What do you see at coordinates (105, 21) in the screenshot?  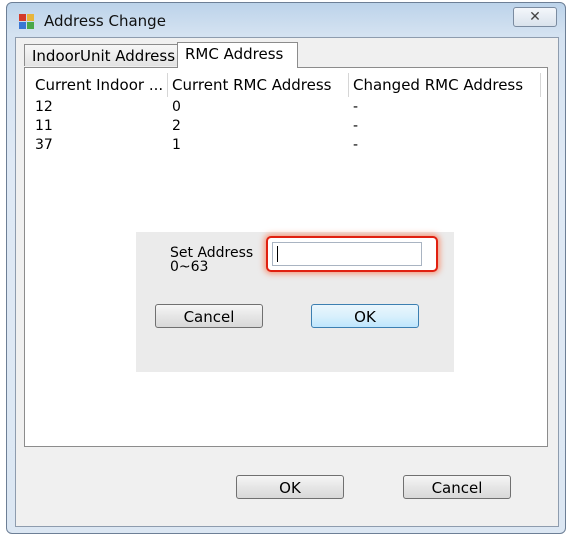 I see `window-title: Address Change` at bounding box center [105, 21].